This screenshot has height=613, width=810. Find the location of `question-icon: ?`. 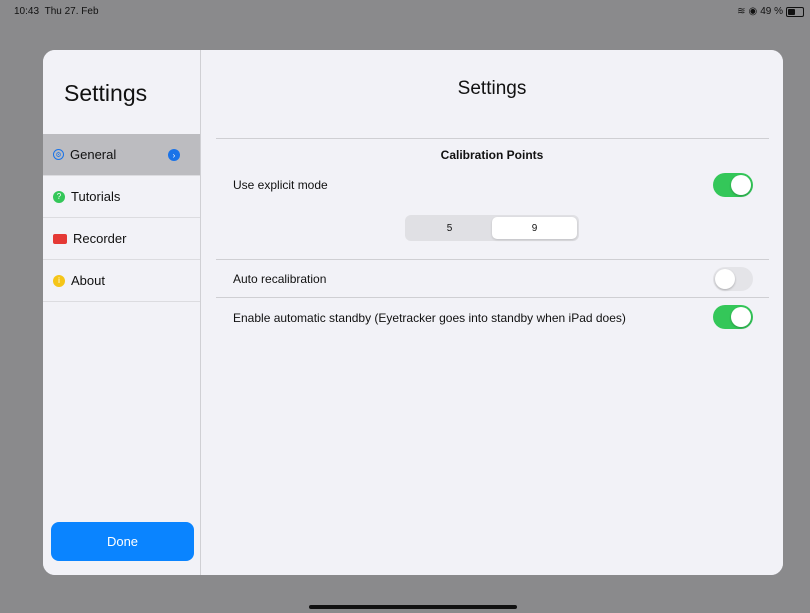

question-icon: ? is located at coordinates (59, 196).